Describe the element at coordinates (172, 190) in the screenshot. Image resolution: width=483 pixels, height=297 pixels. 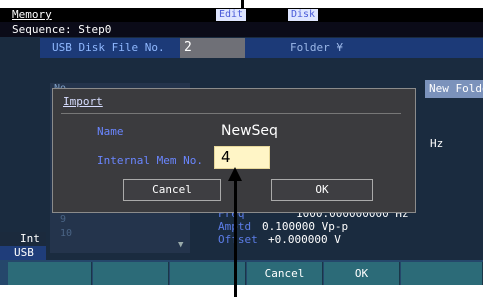
I see `cancel-button: Cancel` at that location.